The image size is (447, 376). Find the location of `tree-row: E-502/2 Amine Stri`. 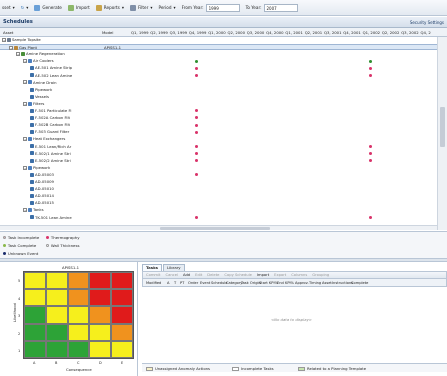

tree-row: E-502/2 Amine Stri is located at coordinates (218, 161).